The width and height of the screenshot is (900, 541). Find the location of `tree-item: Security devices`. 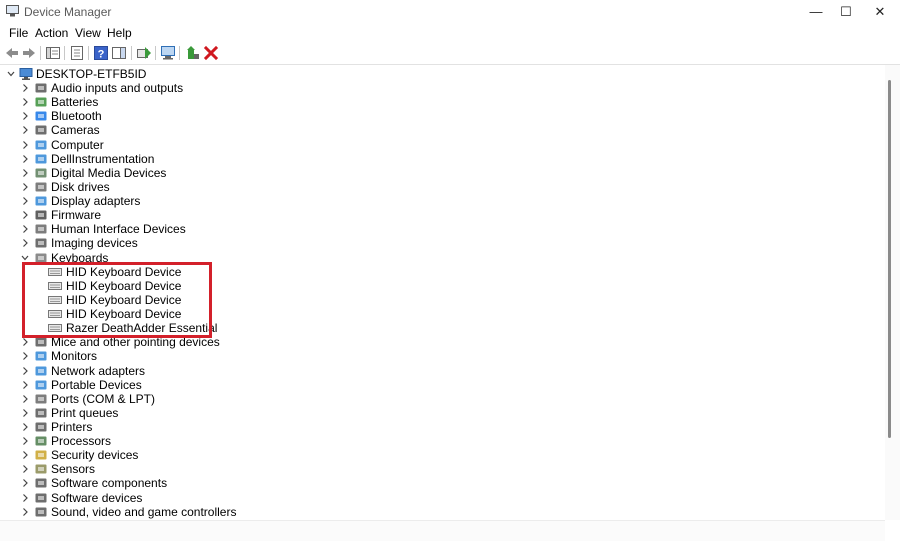

tree-item: Security devices is located at coordinates (160, 455).